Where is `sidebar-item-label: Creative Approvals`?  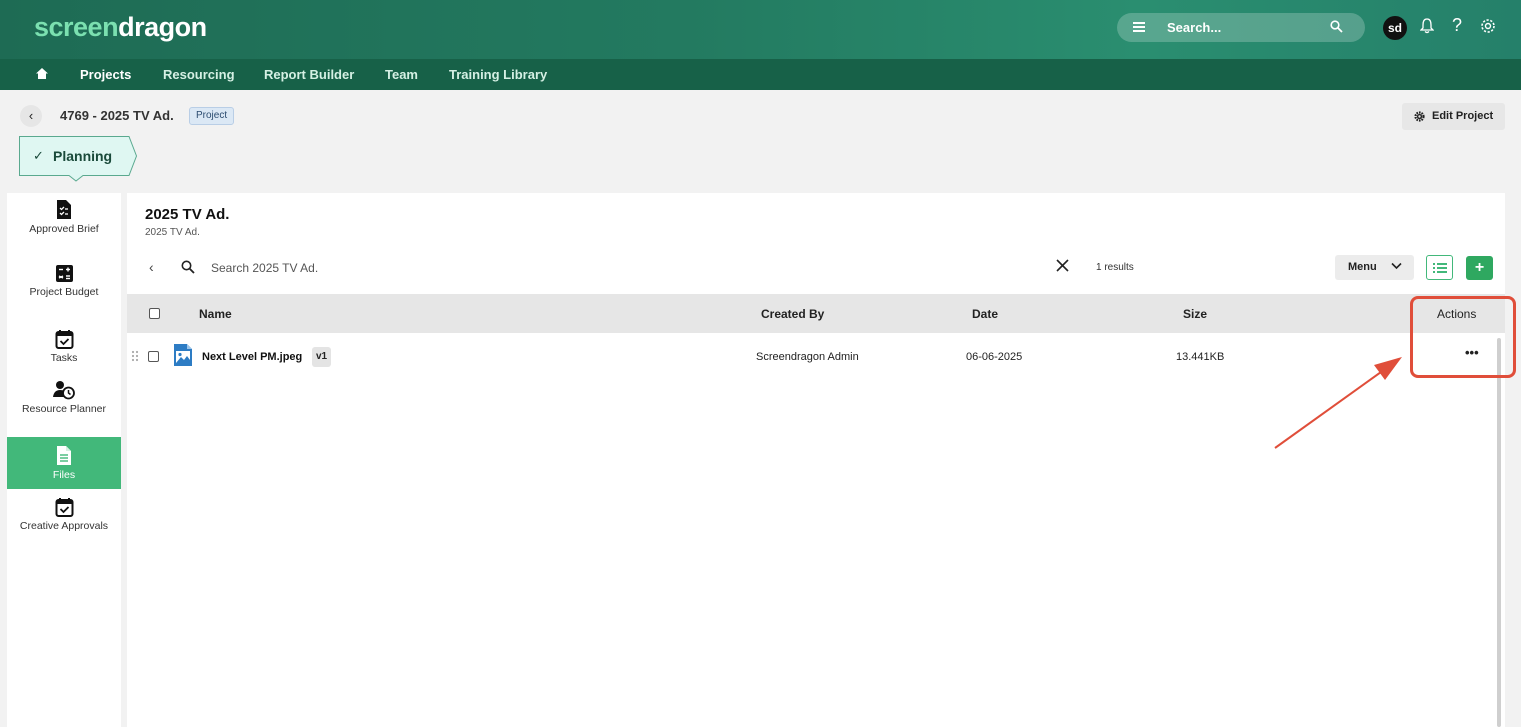 sidebar-item-label: Creative Approvals is located at coordinates (64, 526).